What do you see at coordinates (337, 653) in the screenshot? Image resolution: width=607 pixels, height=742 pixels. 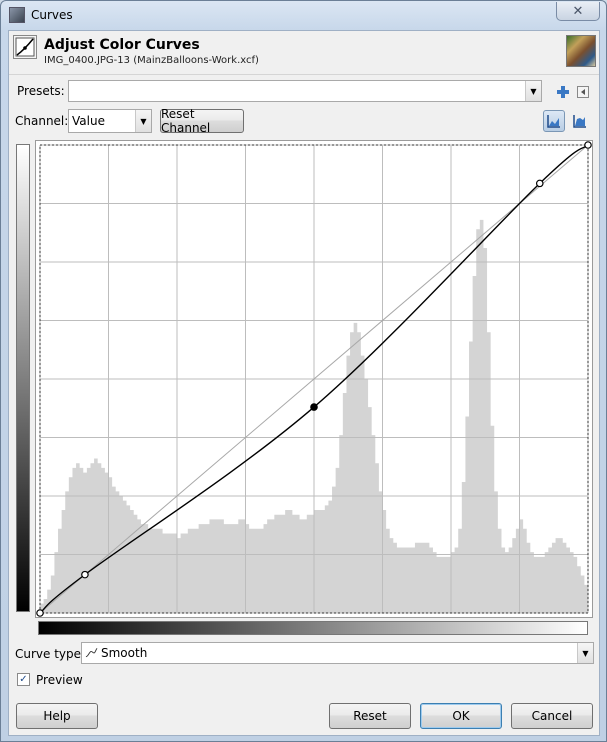 I see `curve-type-combo: Smooth ▼` at bounding box center [337, 653].